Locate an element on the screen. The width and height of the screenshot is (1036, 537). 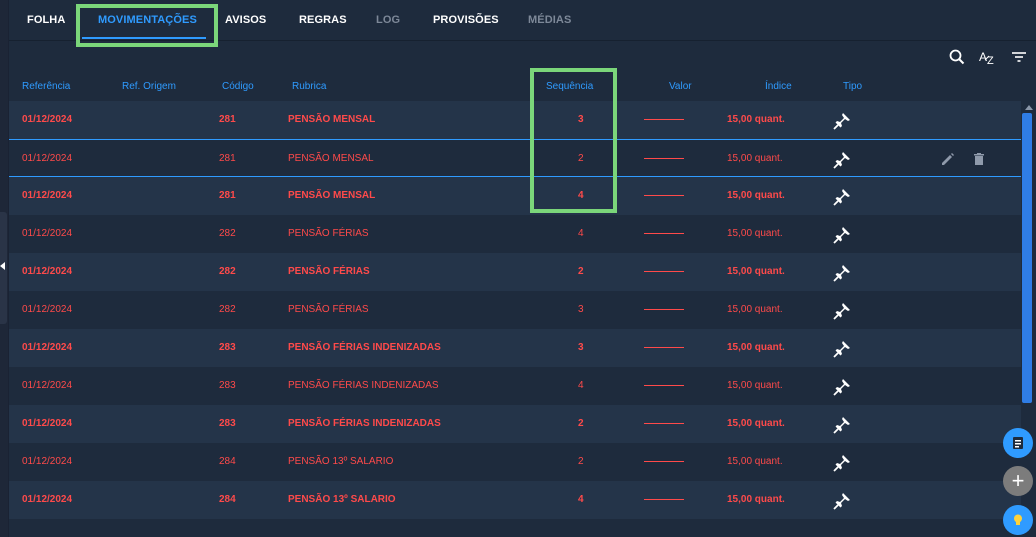
collapse-arrow-icon is located at coordinates (2, 266).